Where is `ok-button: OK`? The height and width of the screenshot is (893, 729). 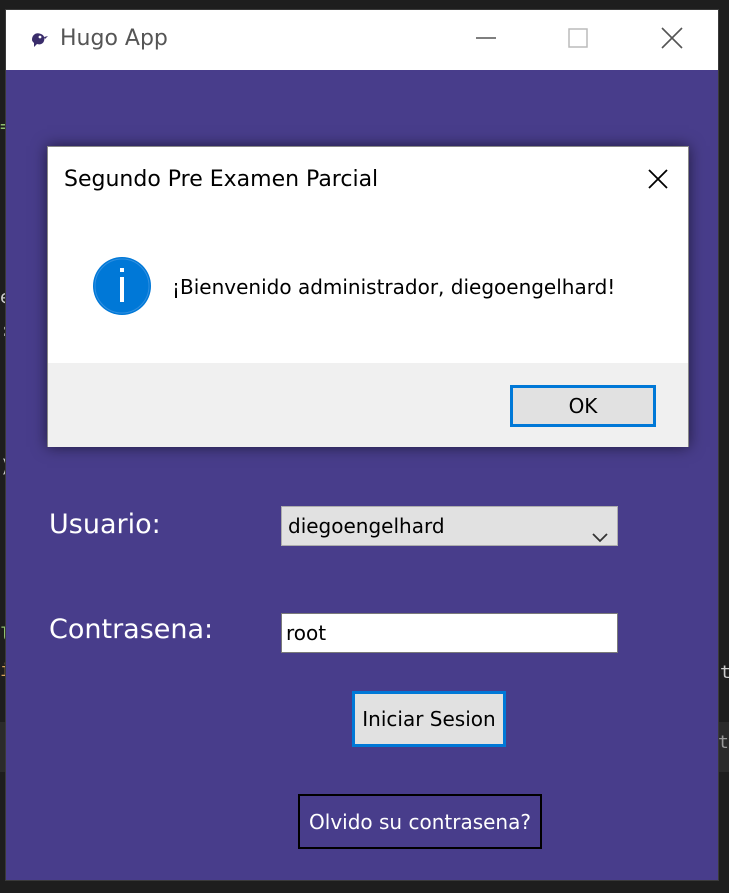
ok-button: OK is located at coordinates (583, 406).